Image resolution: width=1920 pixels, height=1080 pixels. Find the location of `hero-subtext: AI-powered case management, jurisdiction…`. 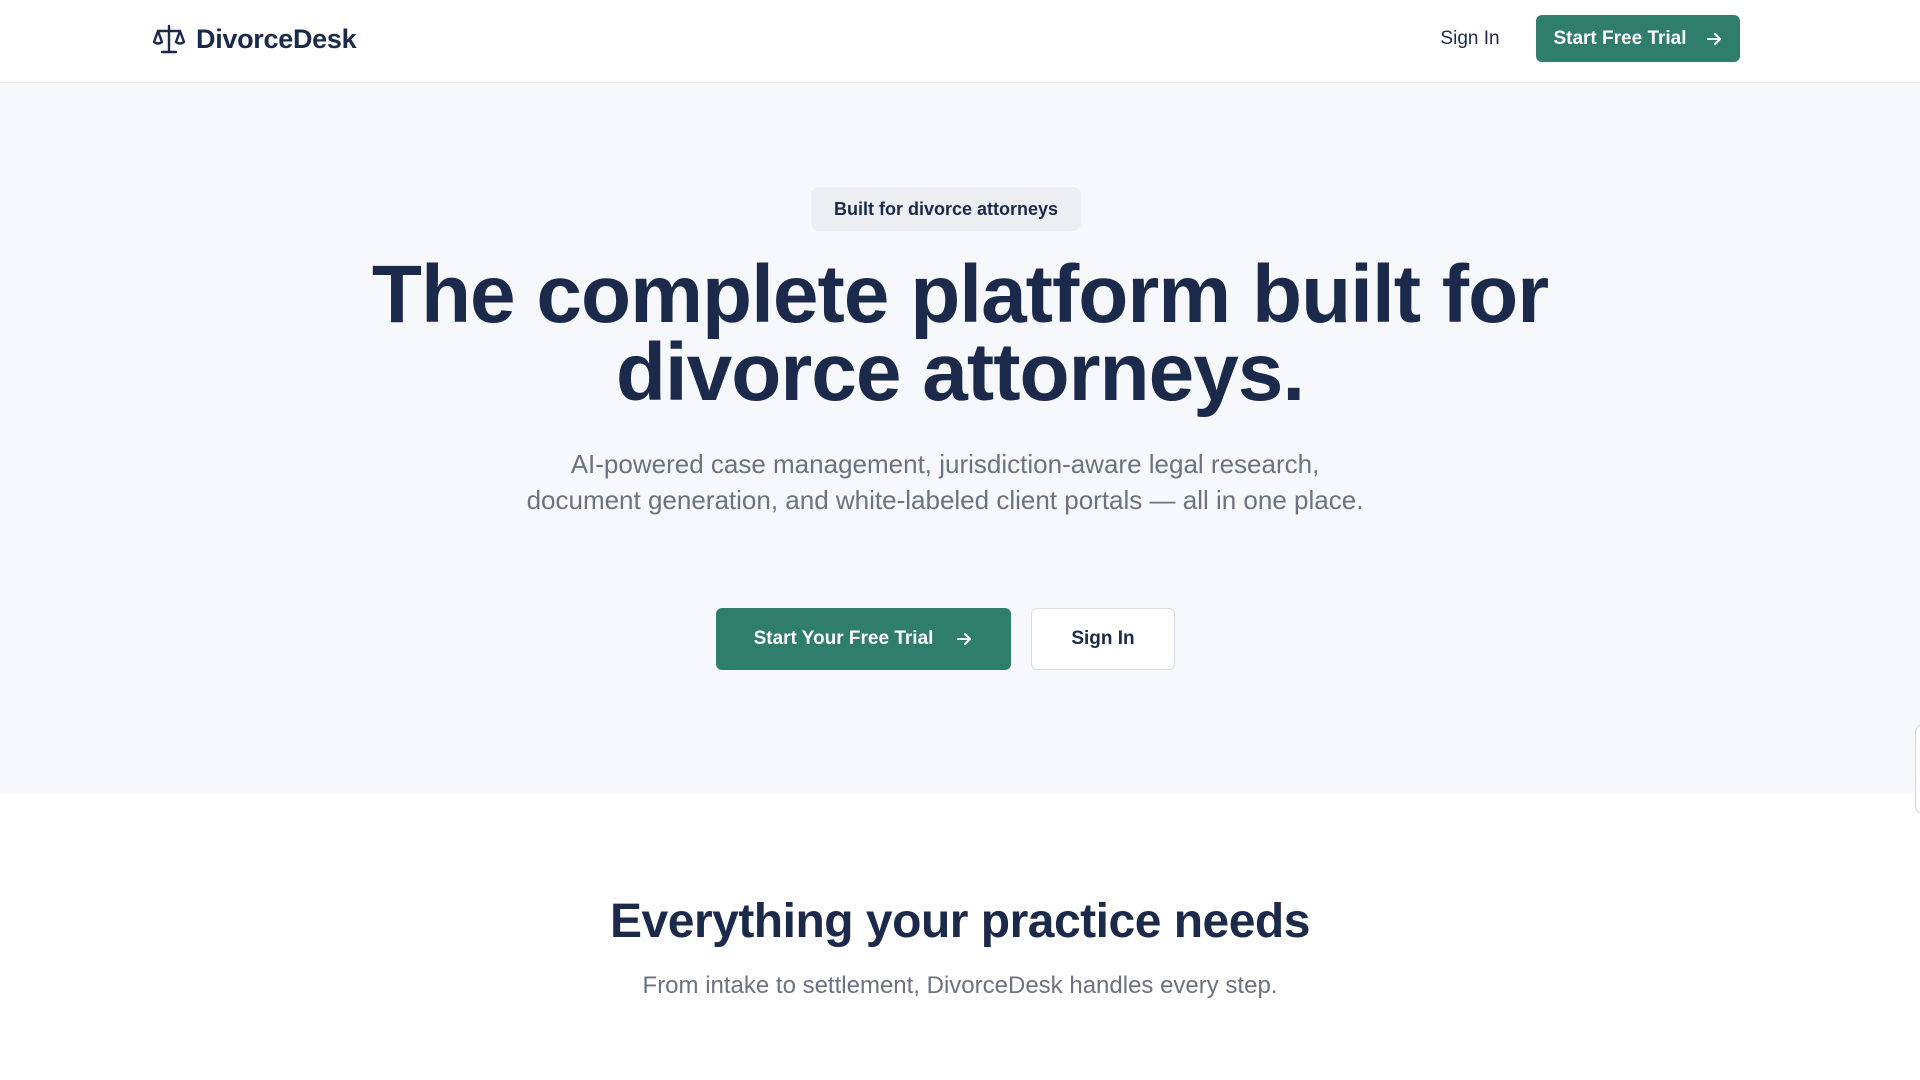

hero-subtext: AI-powered case management, jurisdiction… is located at coordinates (945, 482).